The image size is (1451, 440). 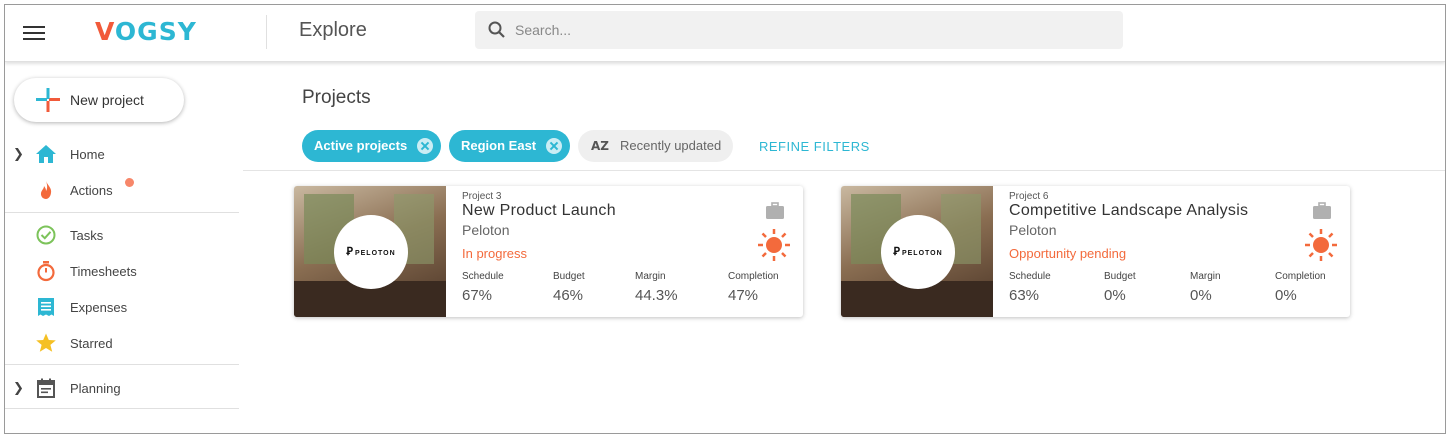 What do you see at coordinates (46, 271) in the screenshot?
I see `stopwatch-icon` at bounding box center [46, 271].